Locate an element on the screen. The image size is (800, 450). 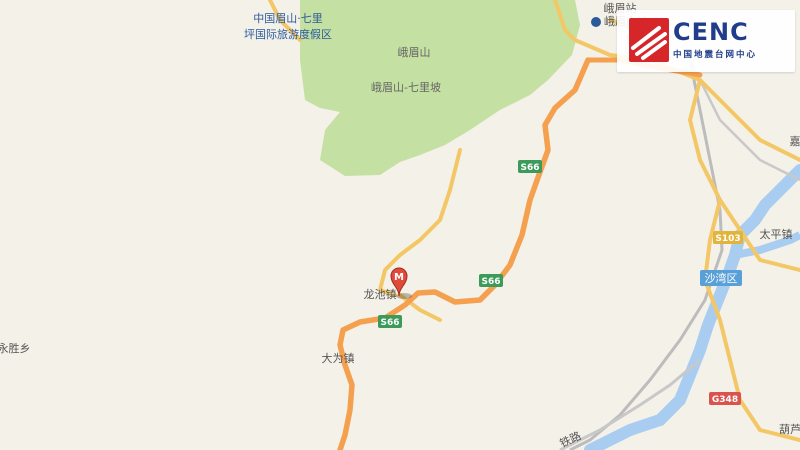
shield-s66-b: S66 is located at coordinates (491, 280).